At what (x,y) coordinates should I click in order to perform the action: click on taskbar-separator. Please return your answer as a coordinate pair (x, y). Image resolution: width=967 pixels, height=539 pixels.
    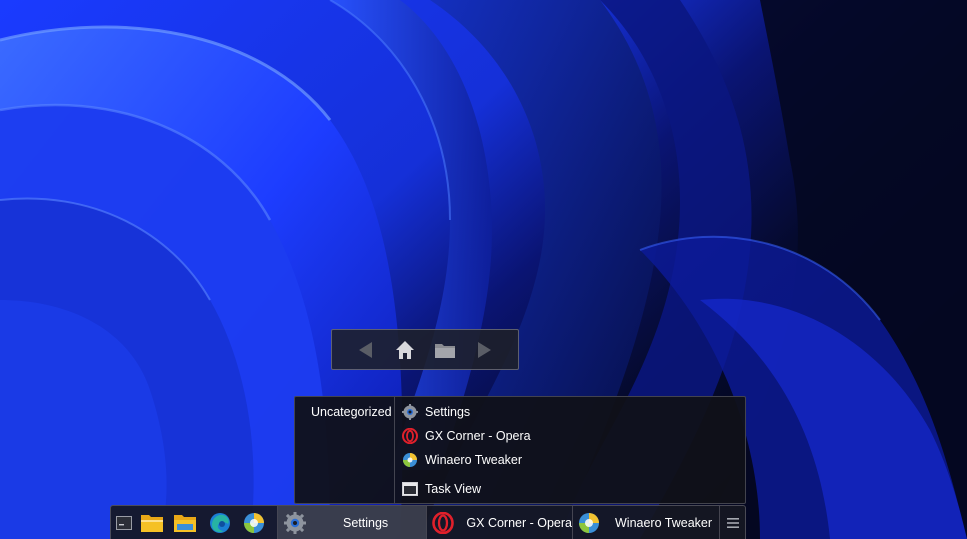
    Looking at the image, I should click on (719, 522).